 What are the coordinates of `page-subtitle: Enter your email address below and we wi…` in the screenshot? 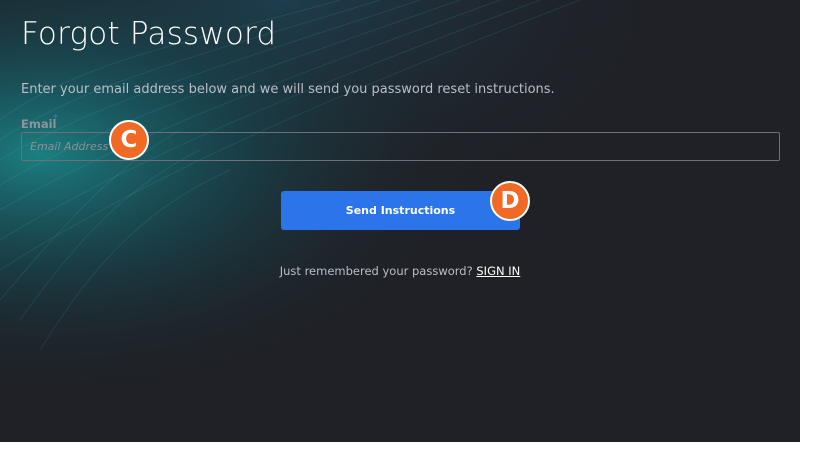 It's located at (288, 89).